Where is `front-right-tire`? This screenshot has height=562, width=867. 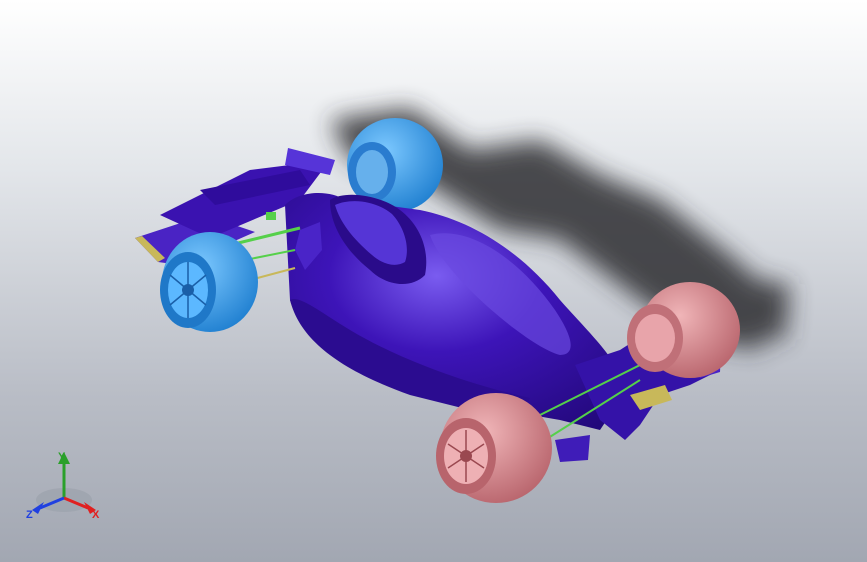
front-right-tire is located at coordinates (494, 448).